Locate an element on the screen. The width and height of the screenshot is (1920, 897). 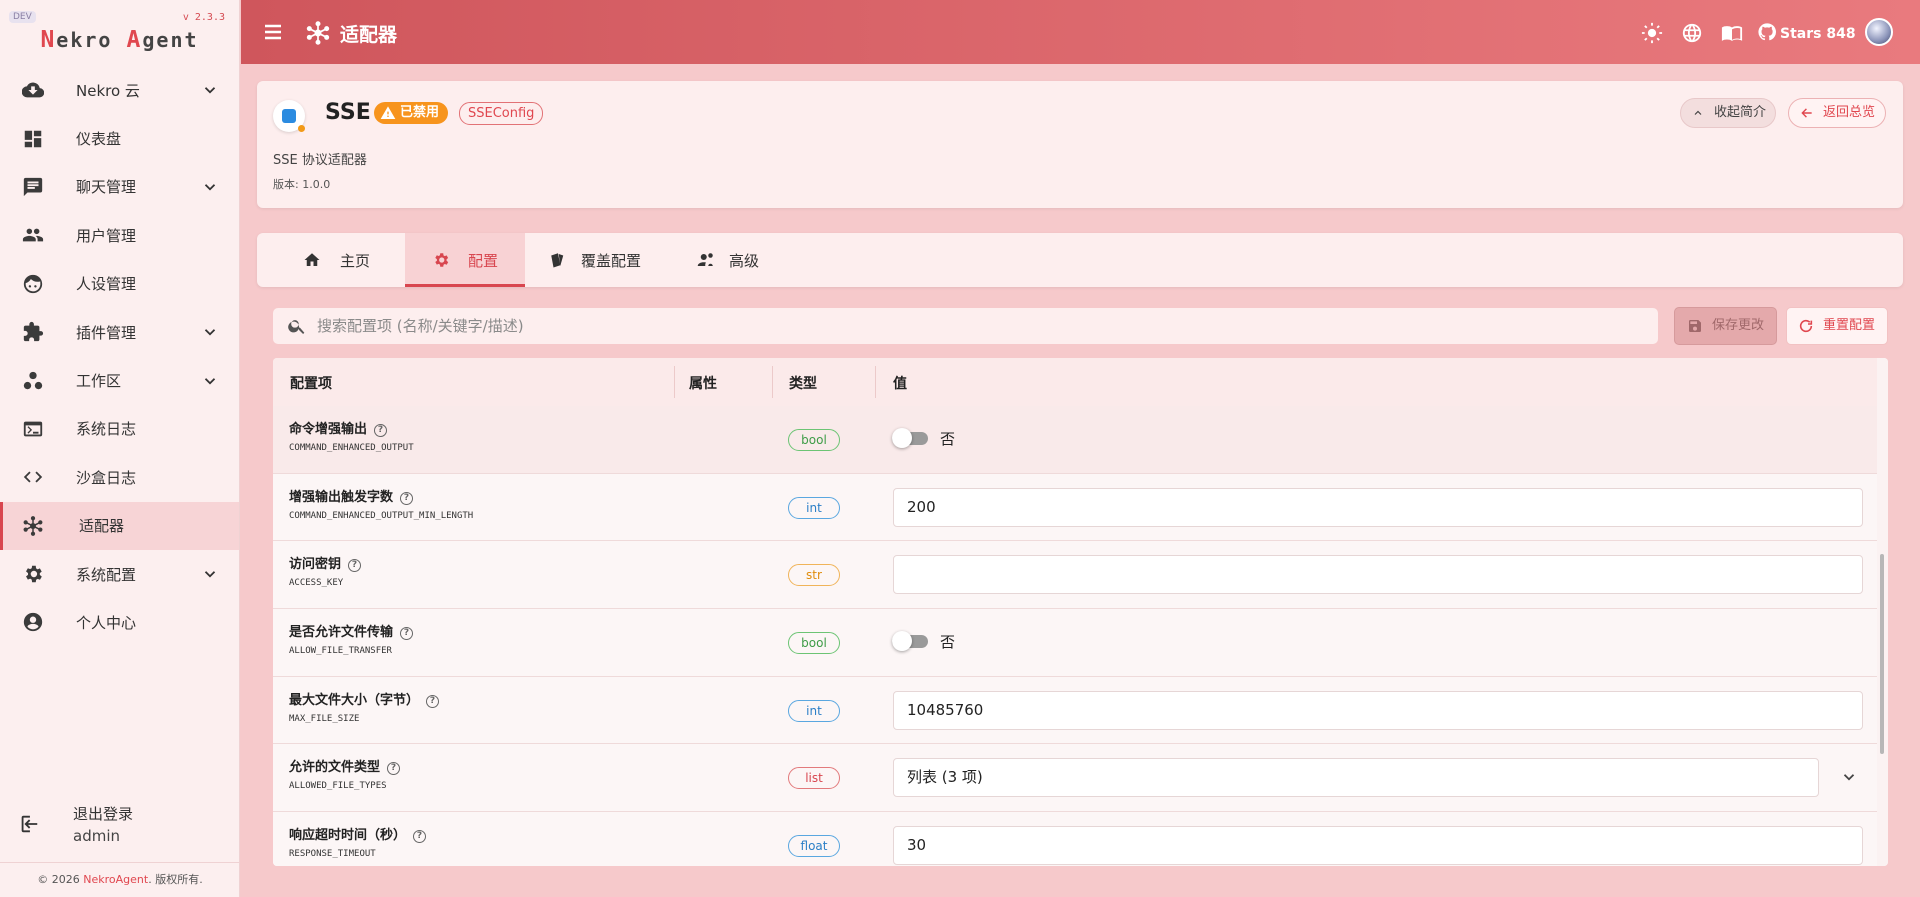
type-badge: str is located at coordinates (814, 575).